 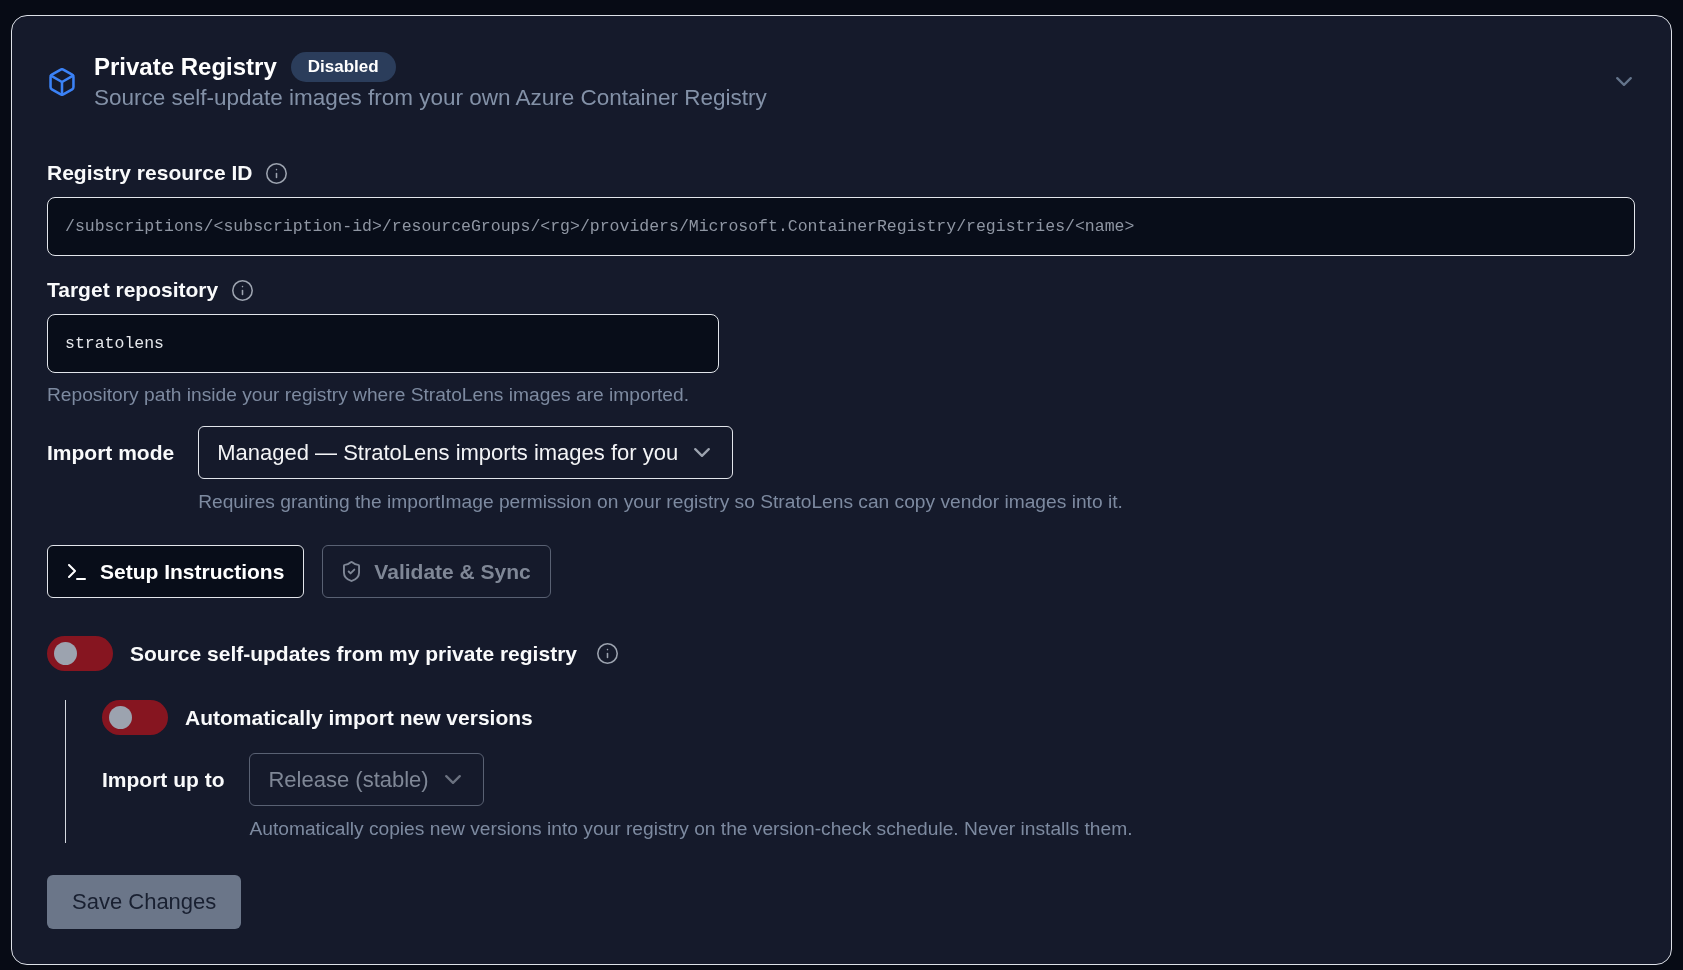 I want to click on helper-text: Automatically copies new versions into your registry on the version-check schedule. Never installs them., so click(x=691, y=829).